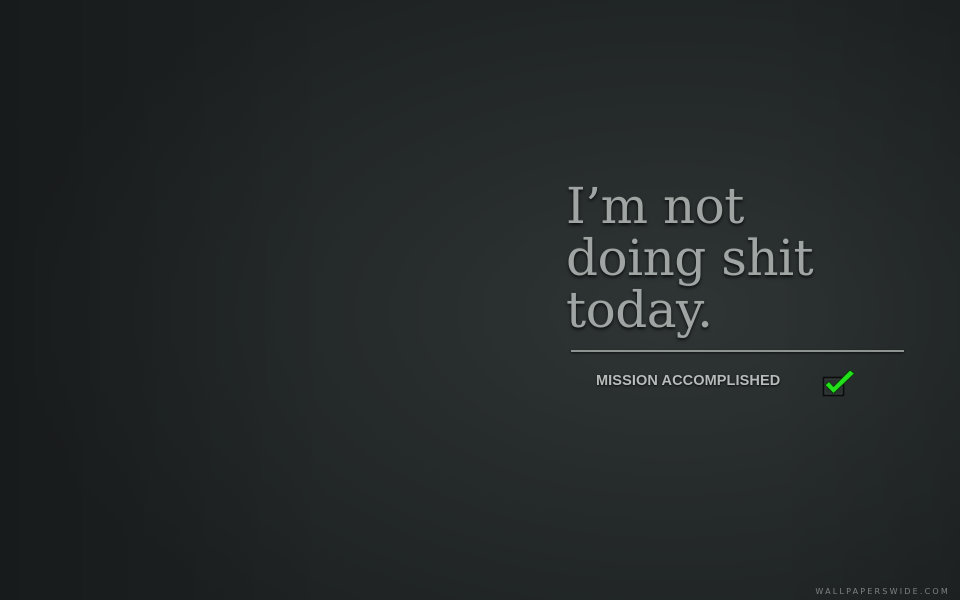 This screenshot has height=600, width=960. I want to click on mission-status: MISSION ACCOMPLISHED, so click(736, 380).